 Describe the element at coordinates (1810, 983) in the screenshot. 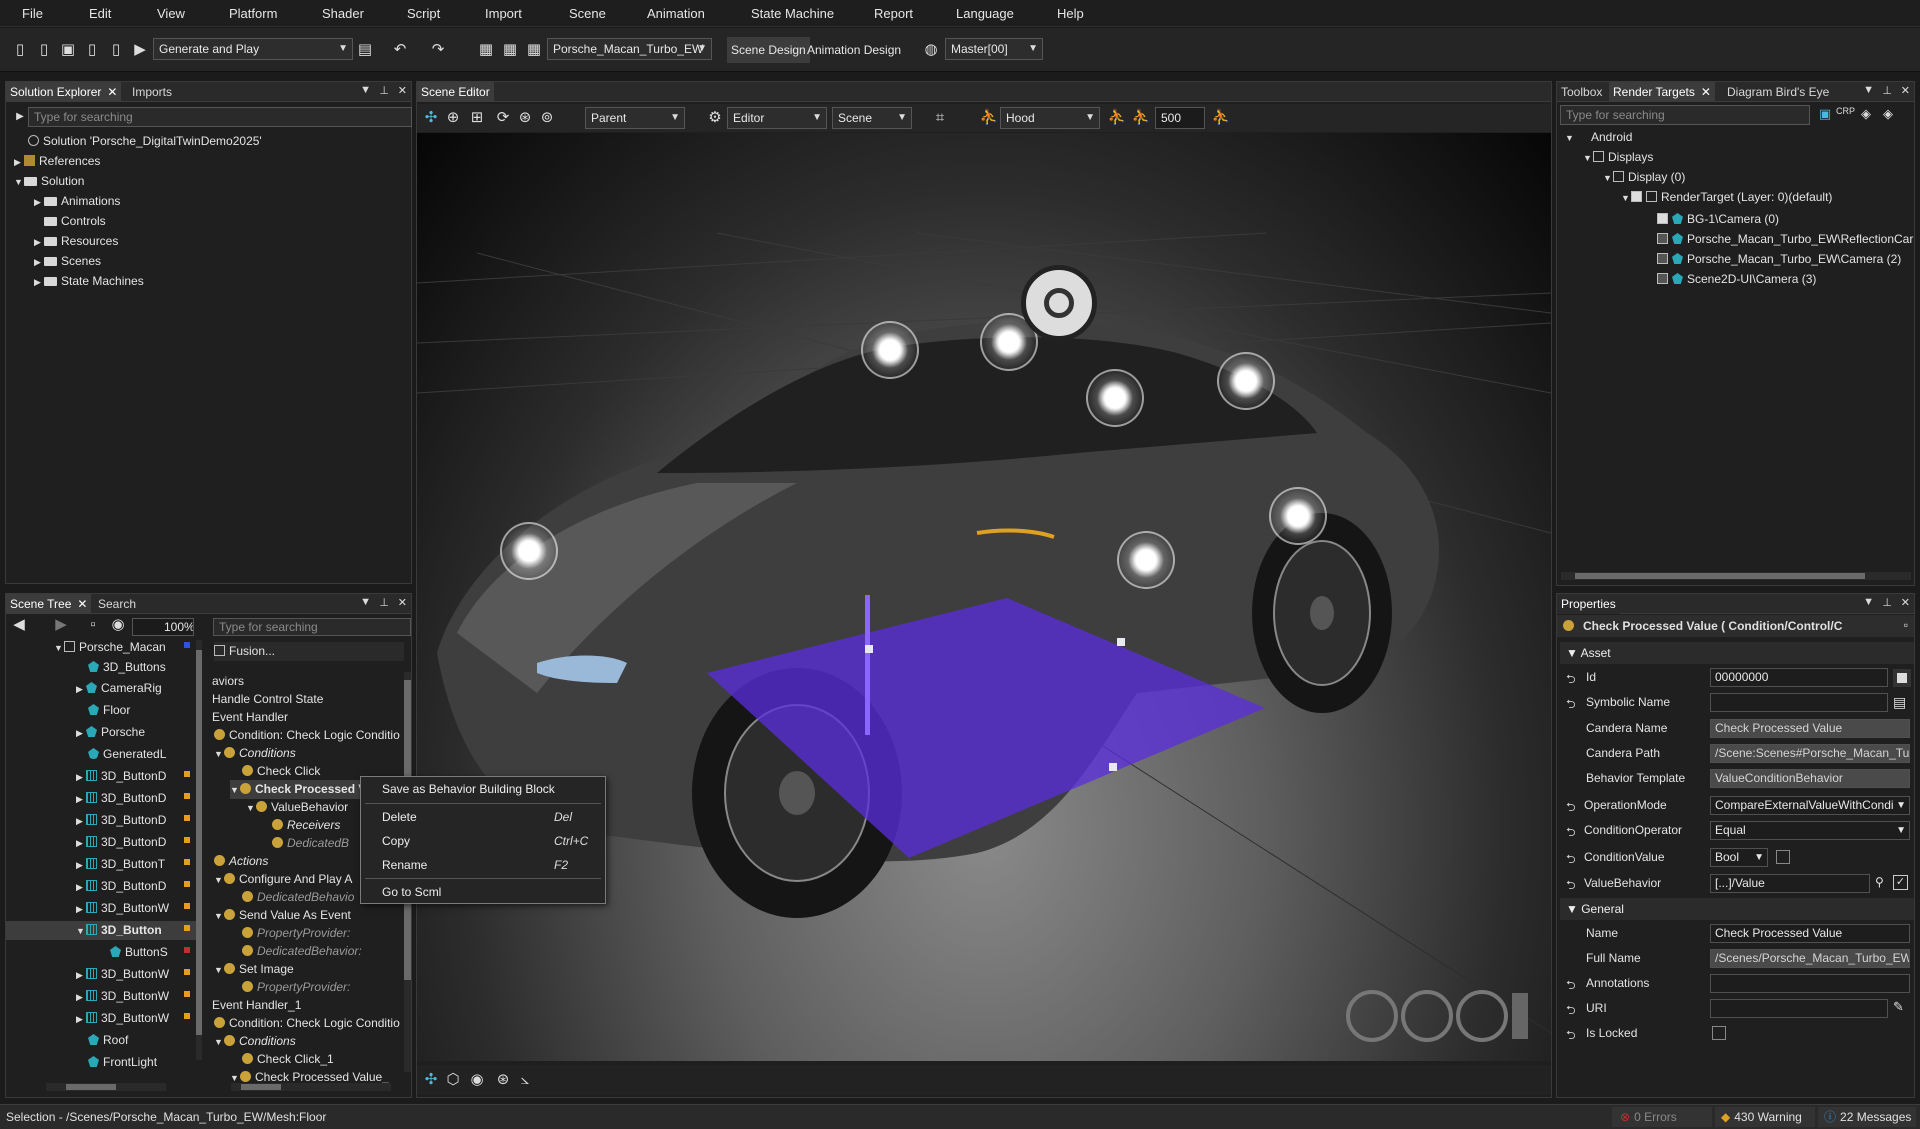

I see `annotations-field` at that location.